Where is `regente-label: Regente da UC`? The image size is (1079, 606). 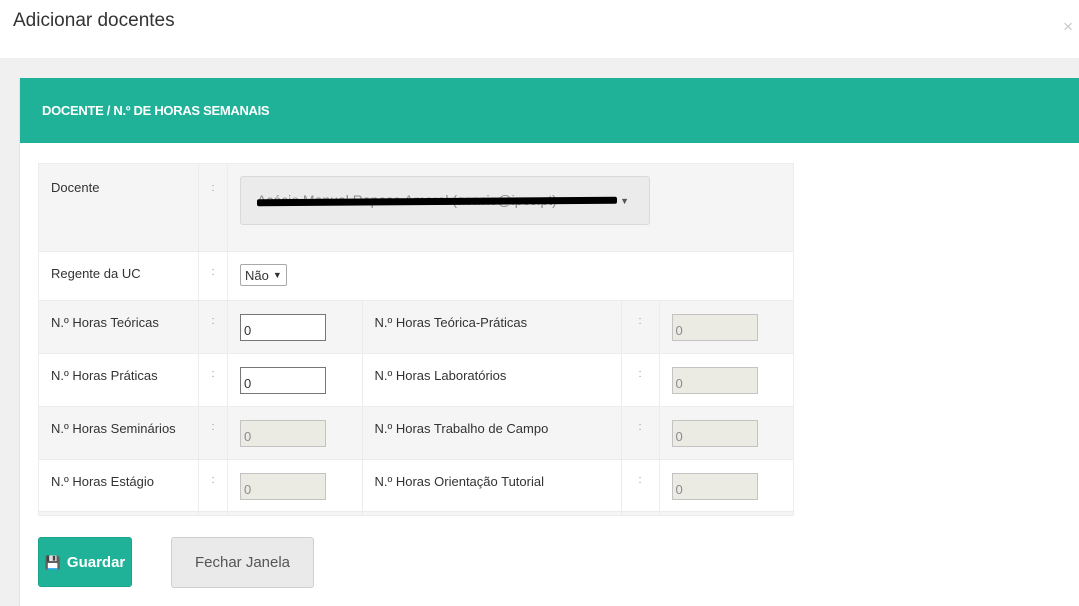
regente-label: Regente da UC is located at coordinates (118, 276).